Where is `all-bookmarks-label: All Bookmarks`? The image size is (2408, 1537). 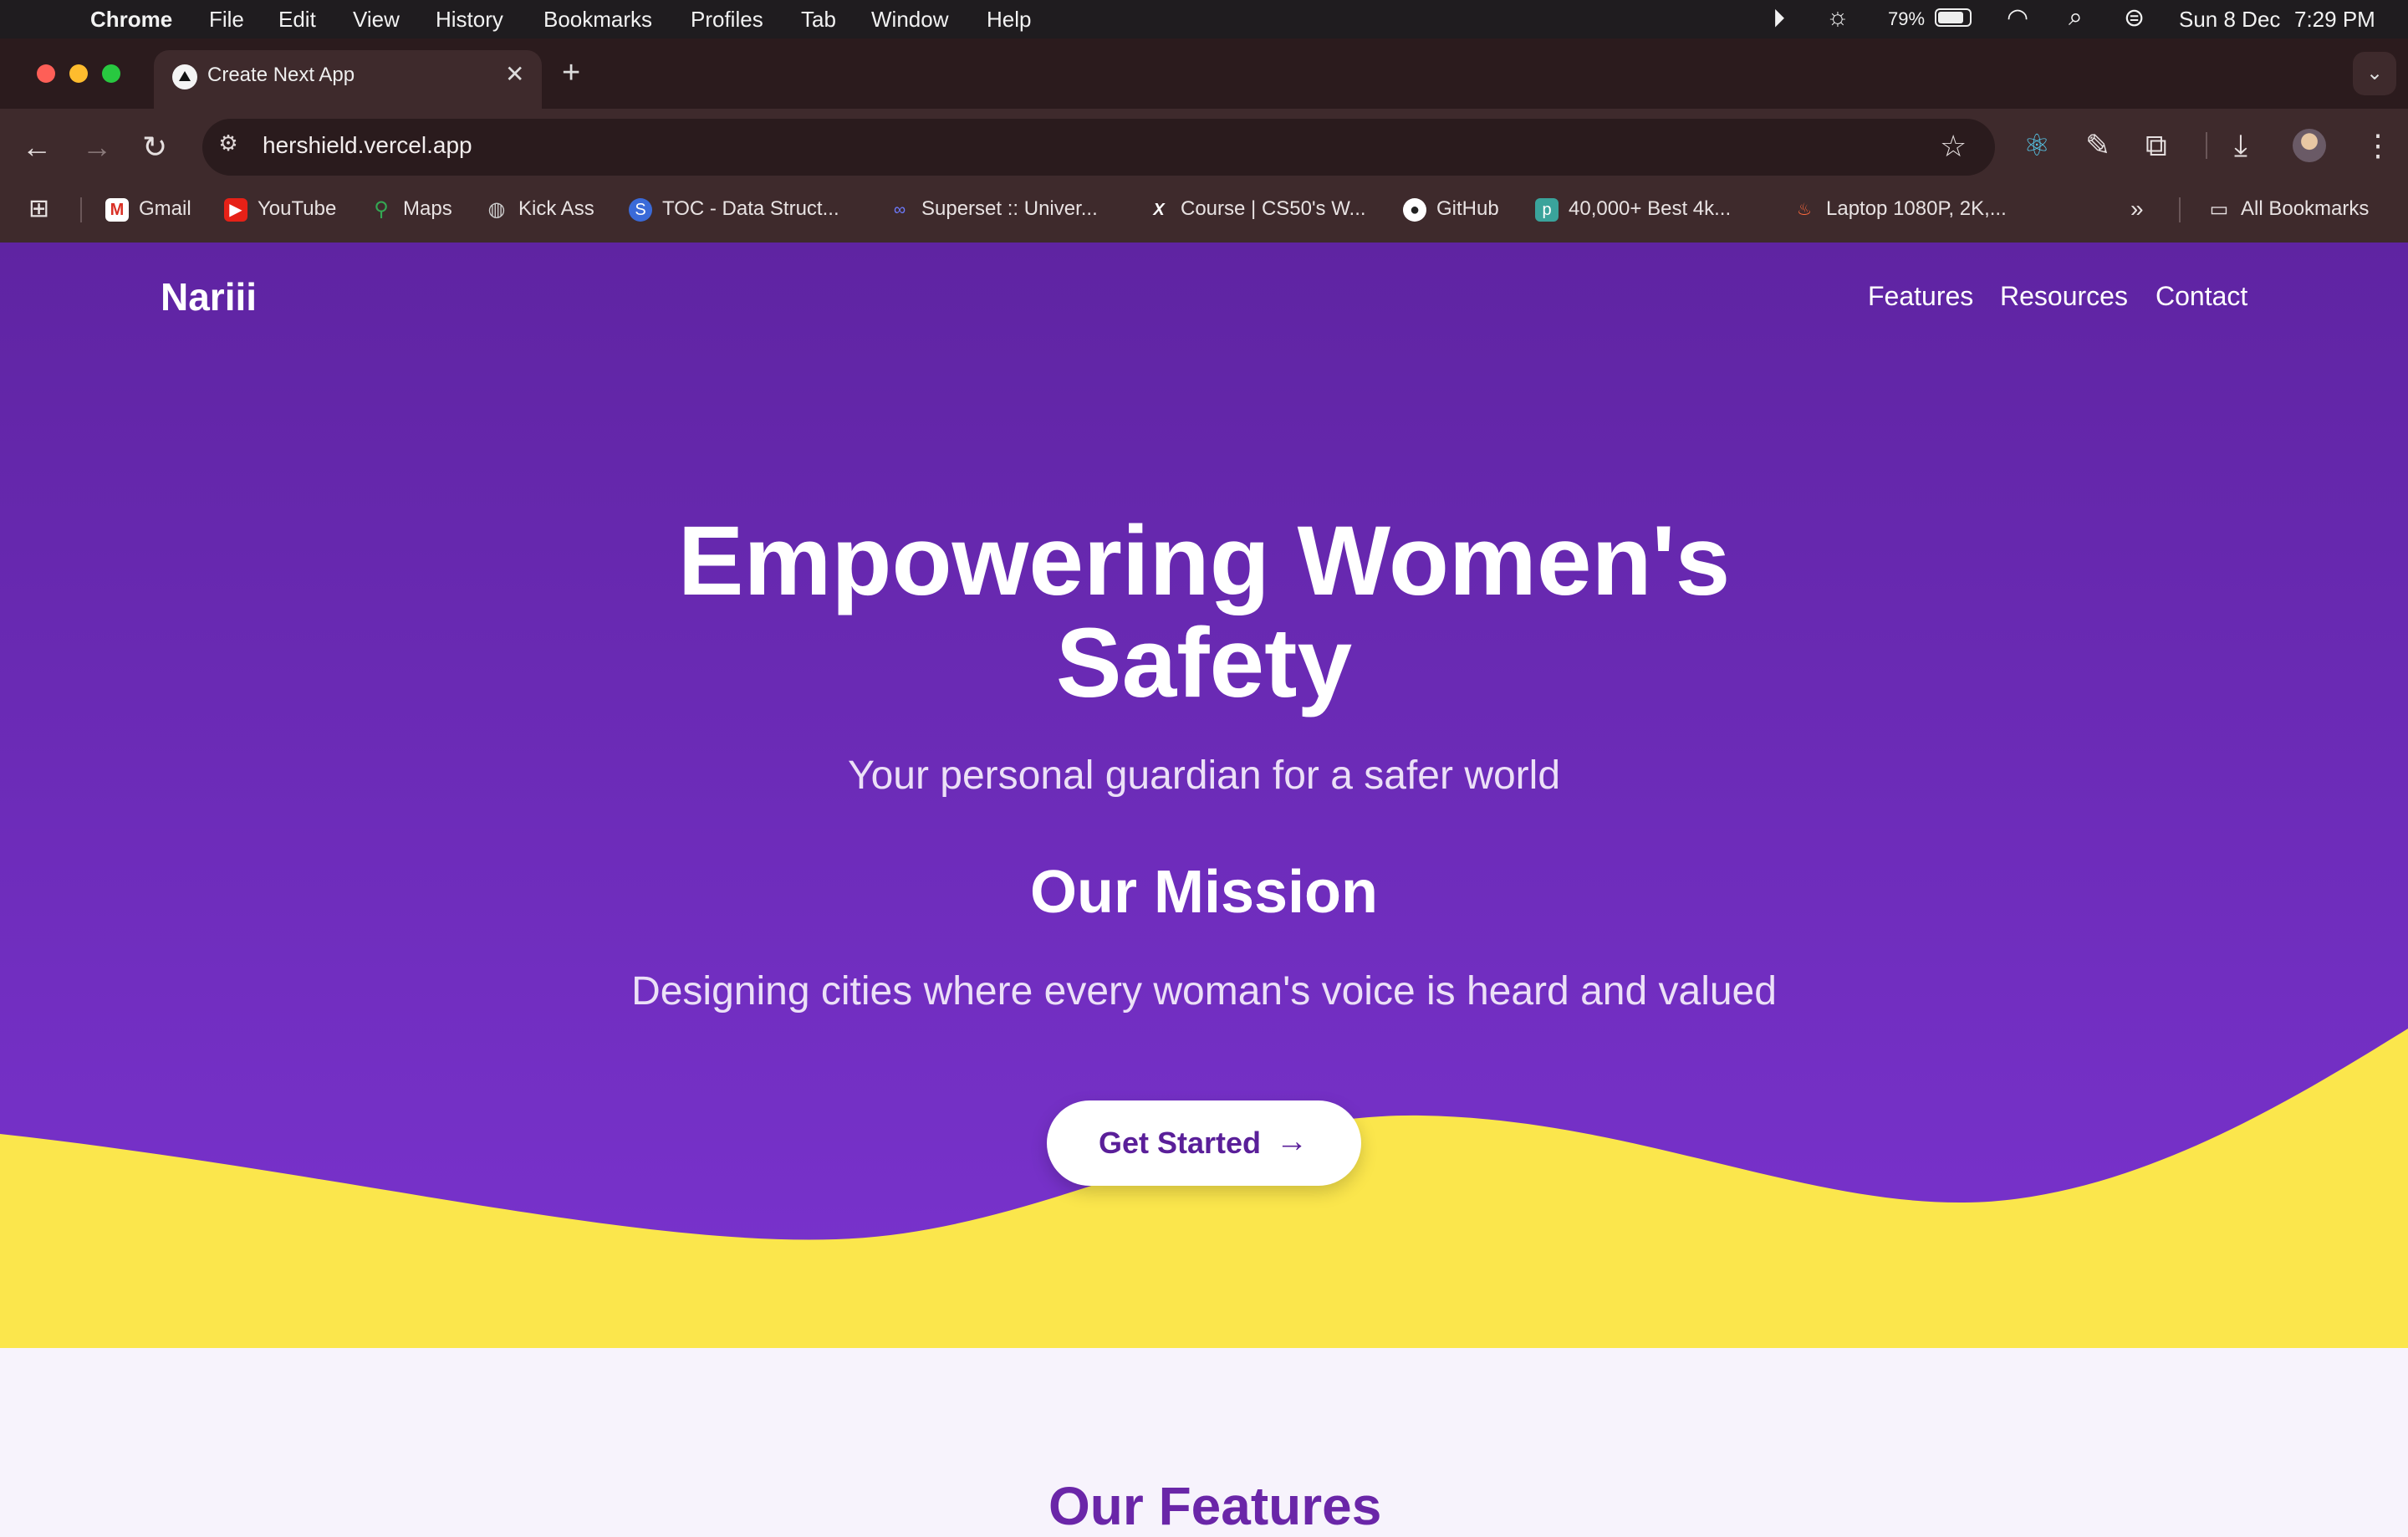 all-bookmarks-label: All Bookmarks is located at coordinates (2305, 208).